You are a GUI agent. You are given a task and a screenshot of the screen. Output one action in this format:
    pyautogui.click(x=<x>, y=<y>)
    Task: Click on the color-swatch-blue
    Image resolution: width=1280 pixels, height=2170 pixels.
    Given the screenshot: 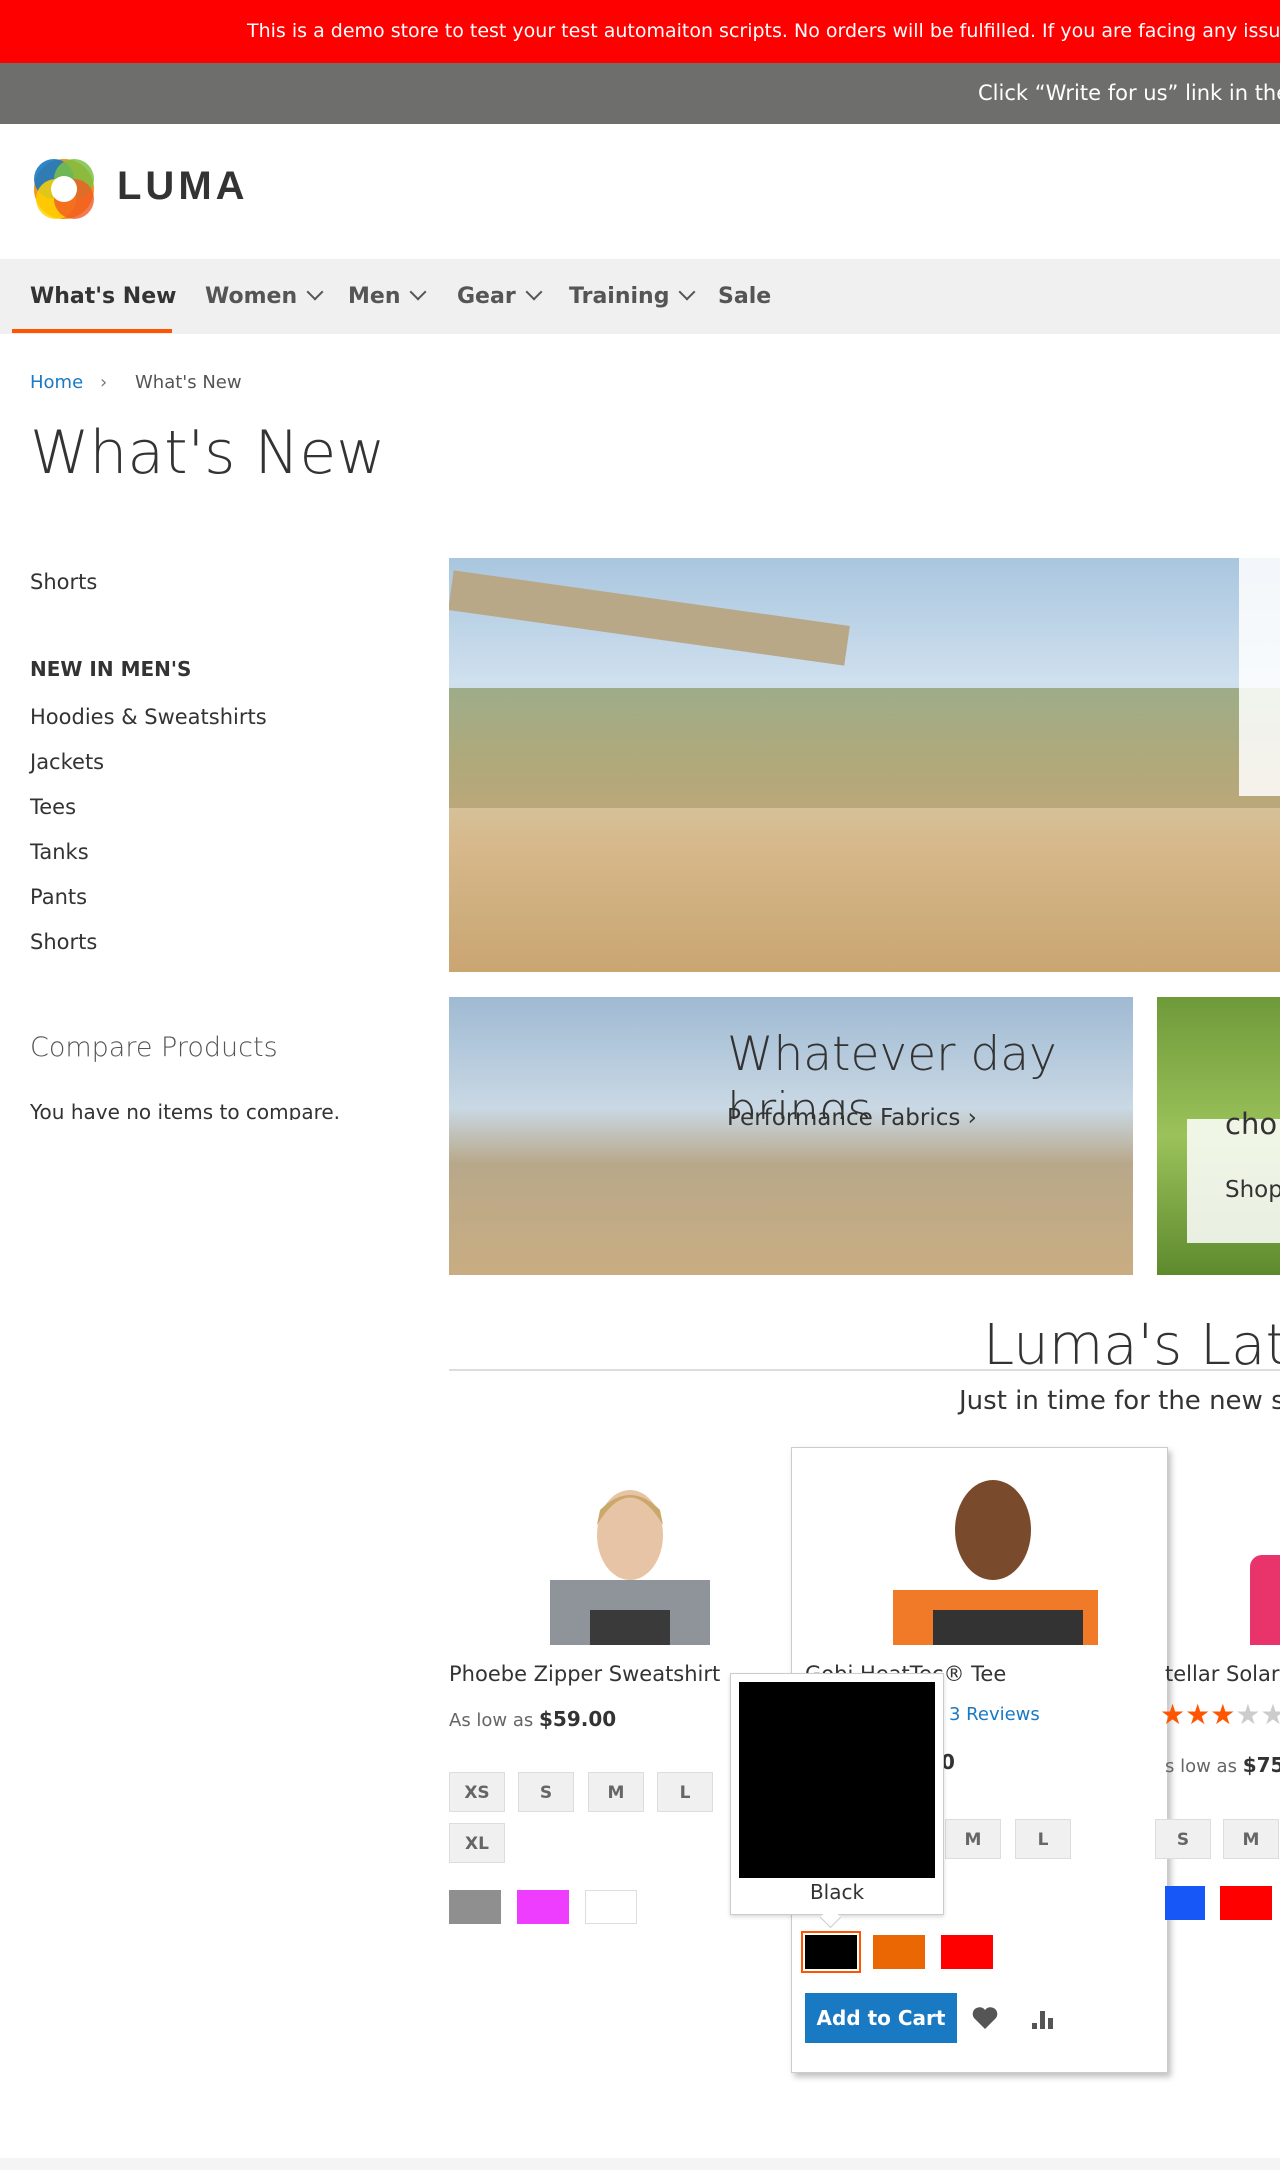 What is the action you would take?
    pyautogui.click(x=1185, y=1903)
    